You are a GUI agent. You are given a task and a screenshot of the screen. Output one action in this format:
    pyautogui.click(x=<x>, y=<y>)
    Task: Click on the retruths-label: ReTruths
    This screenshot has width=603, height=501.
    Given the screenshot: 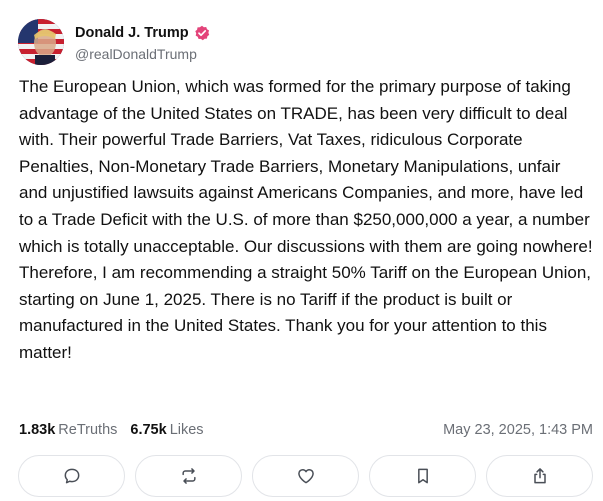 What is the action you would take?
    pyautogui.click(x=88, y=430)
    